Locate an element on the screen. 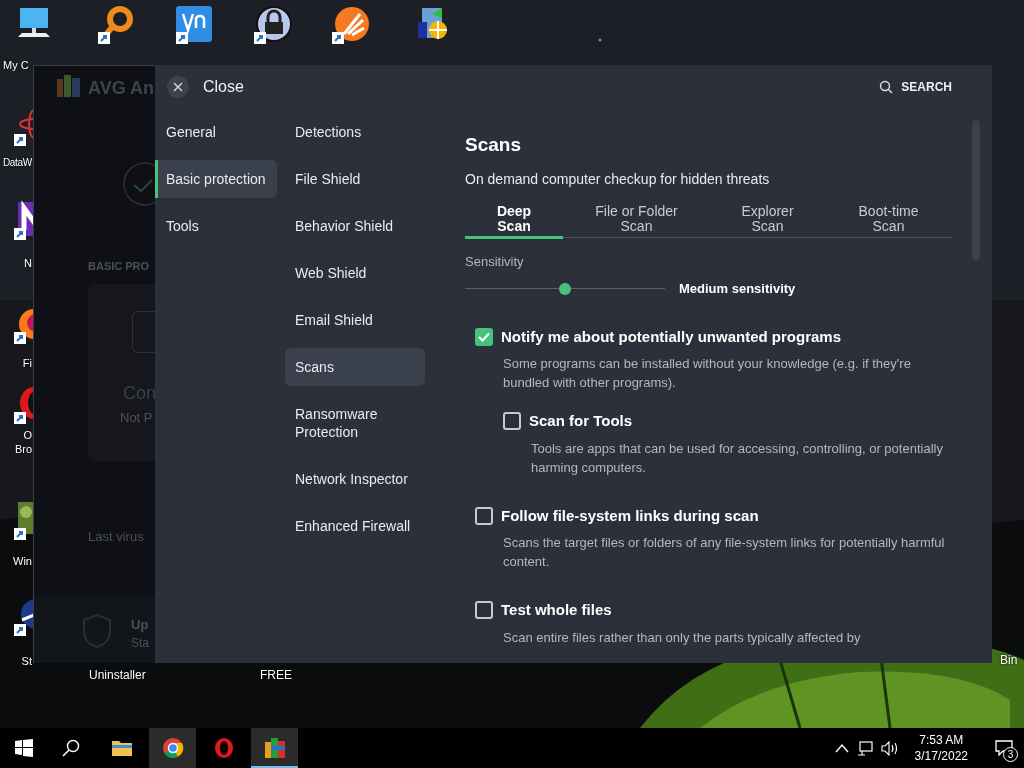 Image resolution: width=1024 pixels, height=768 pixels. update-detail: Sta is located at coordinates (140, 643).